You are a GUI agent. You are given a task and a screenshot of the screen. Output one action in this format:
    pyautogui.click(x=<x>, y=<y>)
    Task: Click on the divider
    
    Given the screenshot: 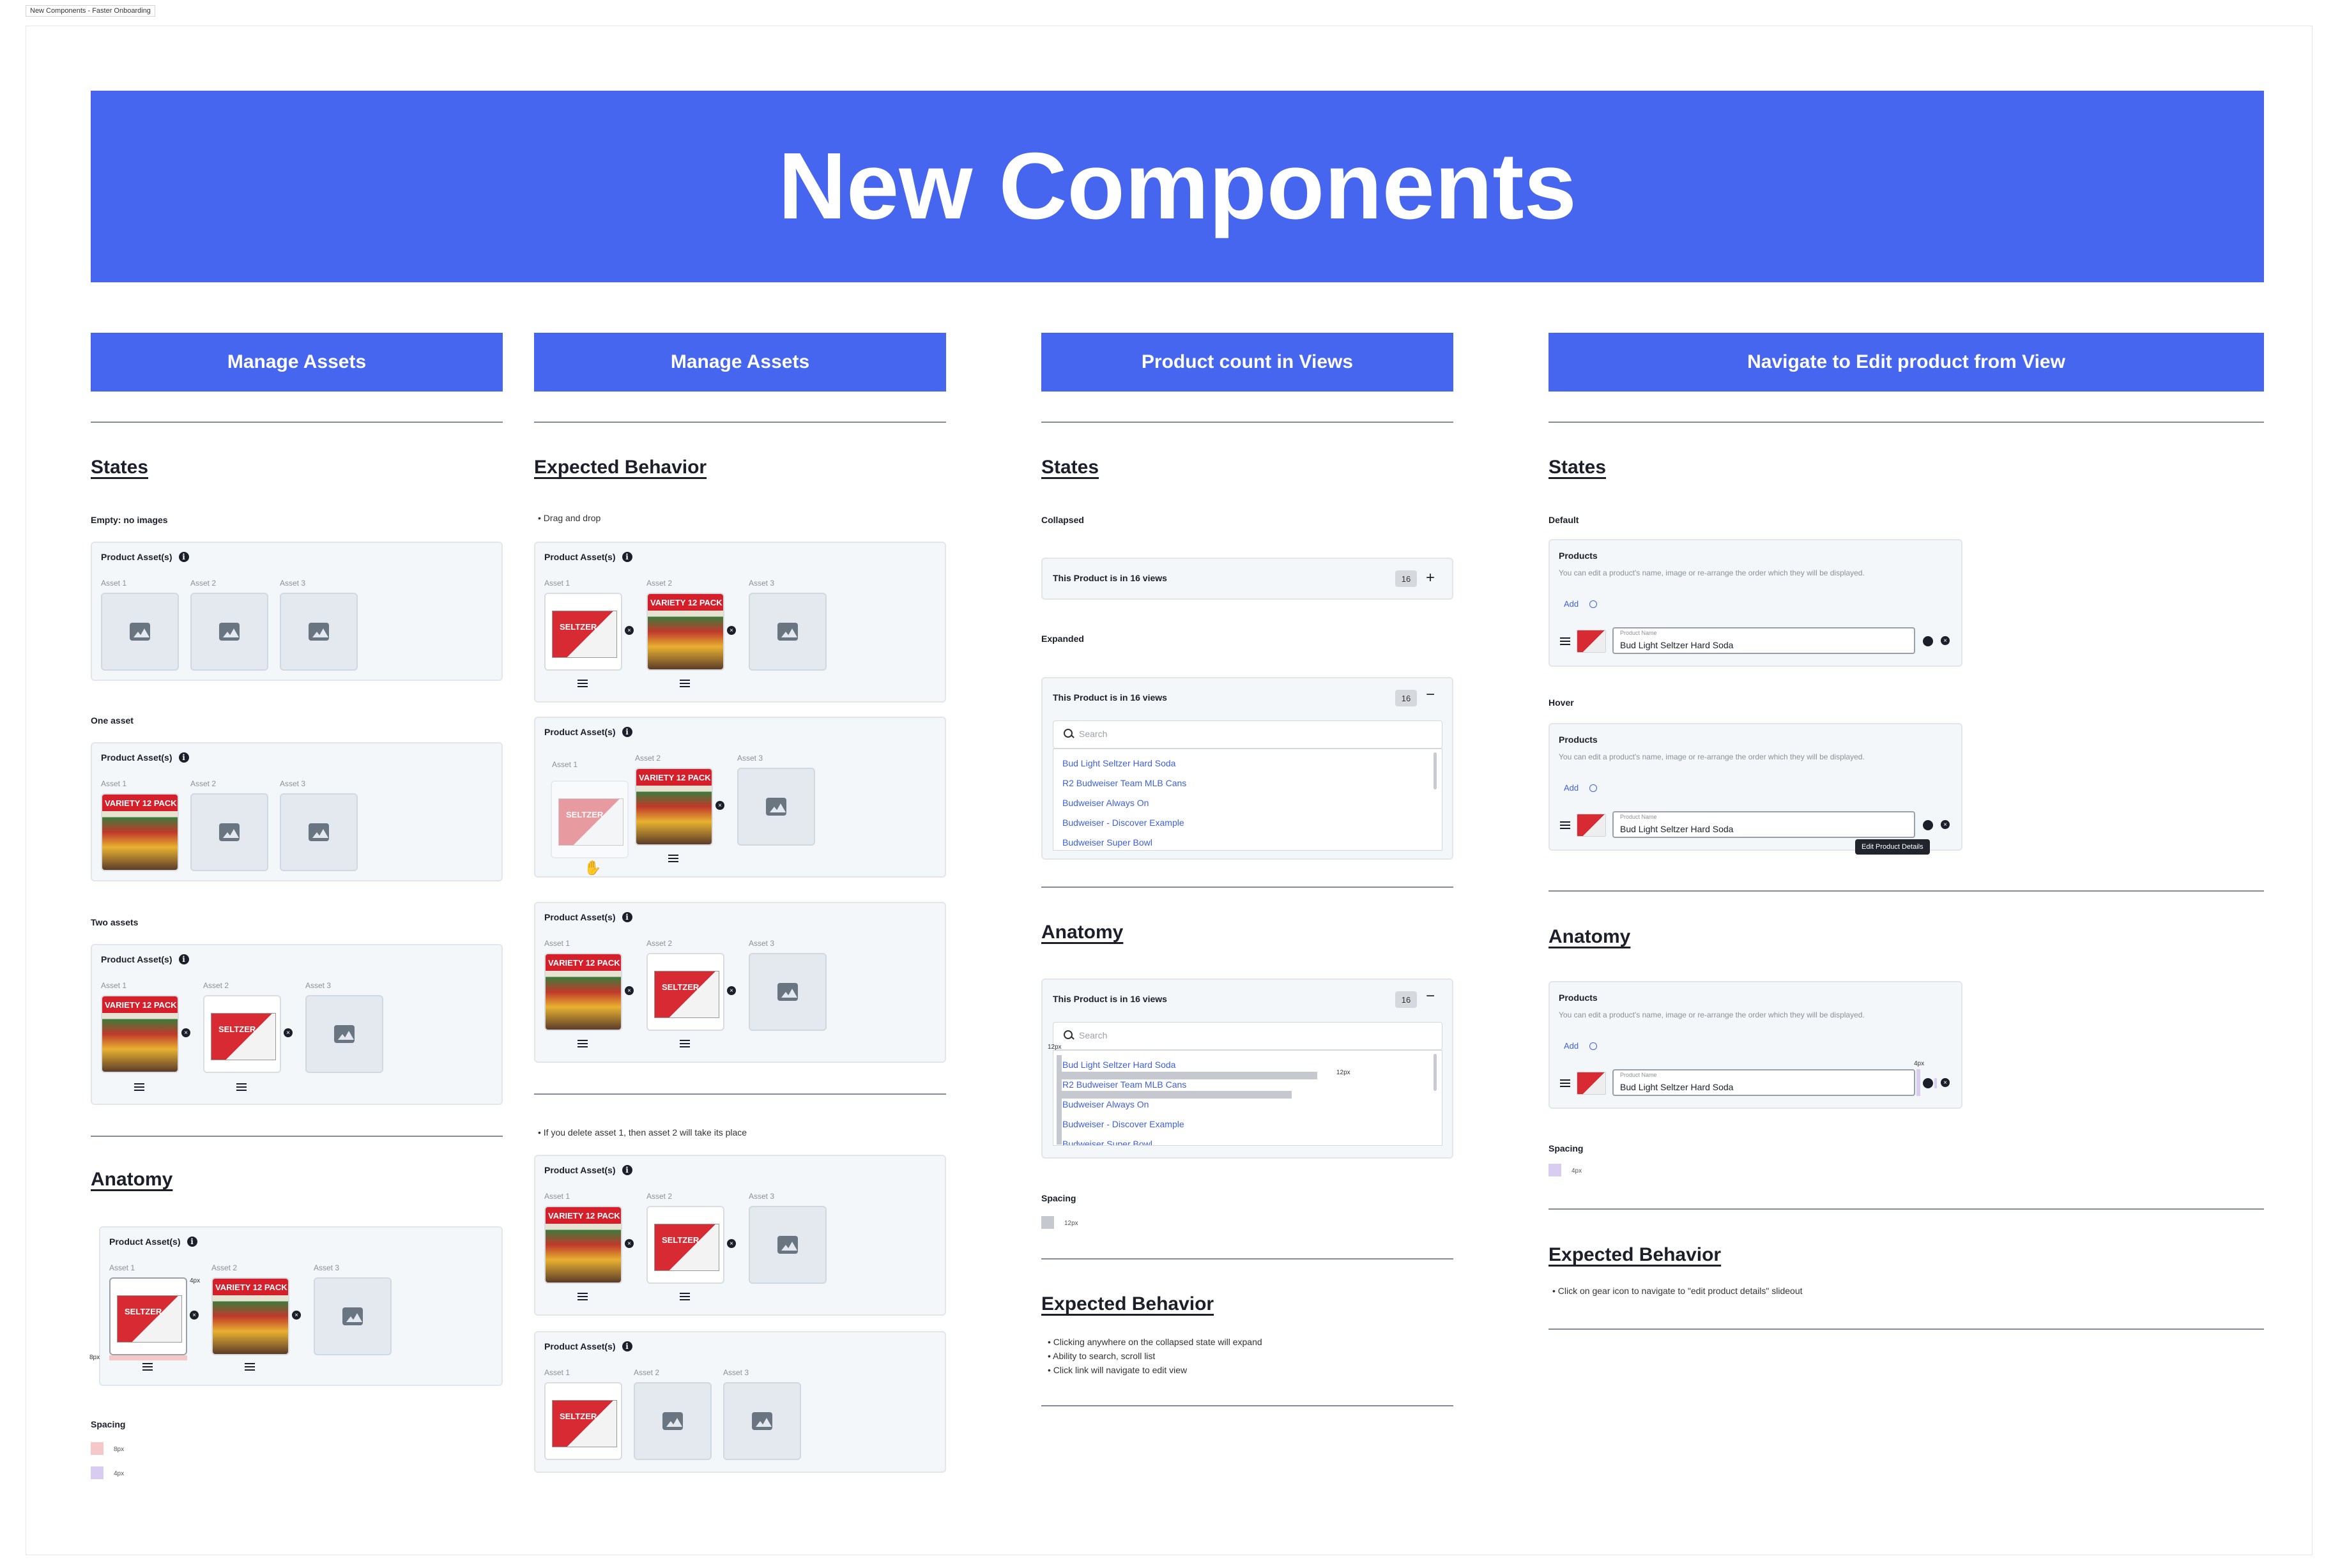 What is the action you would take?
    pyautogui.click(x=1906, y=1329)
    